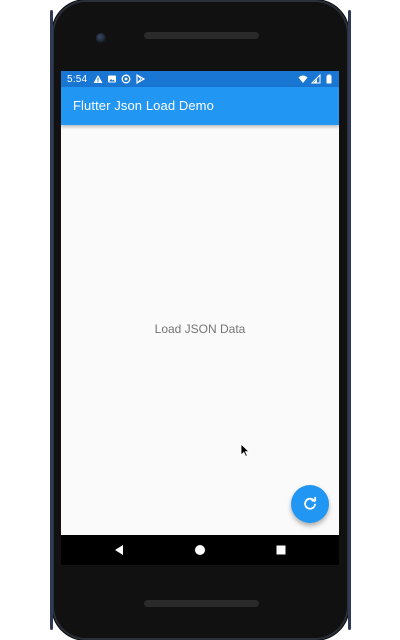 This screenshot has height=640, width=400. What do you see at coordinates (201, 603) in the screenshot?
I see `bottom-speaker` at bounding box center [201, 603].